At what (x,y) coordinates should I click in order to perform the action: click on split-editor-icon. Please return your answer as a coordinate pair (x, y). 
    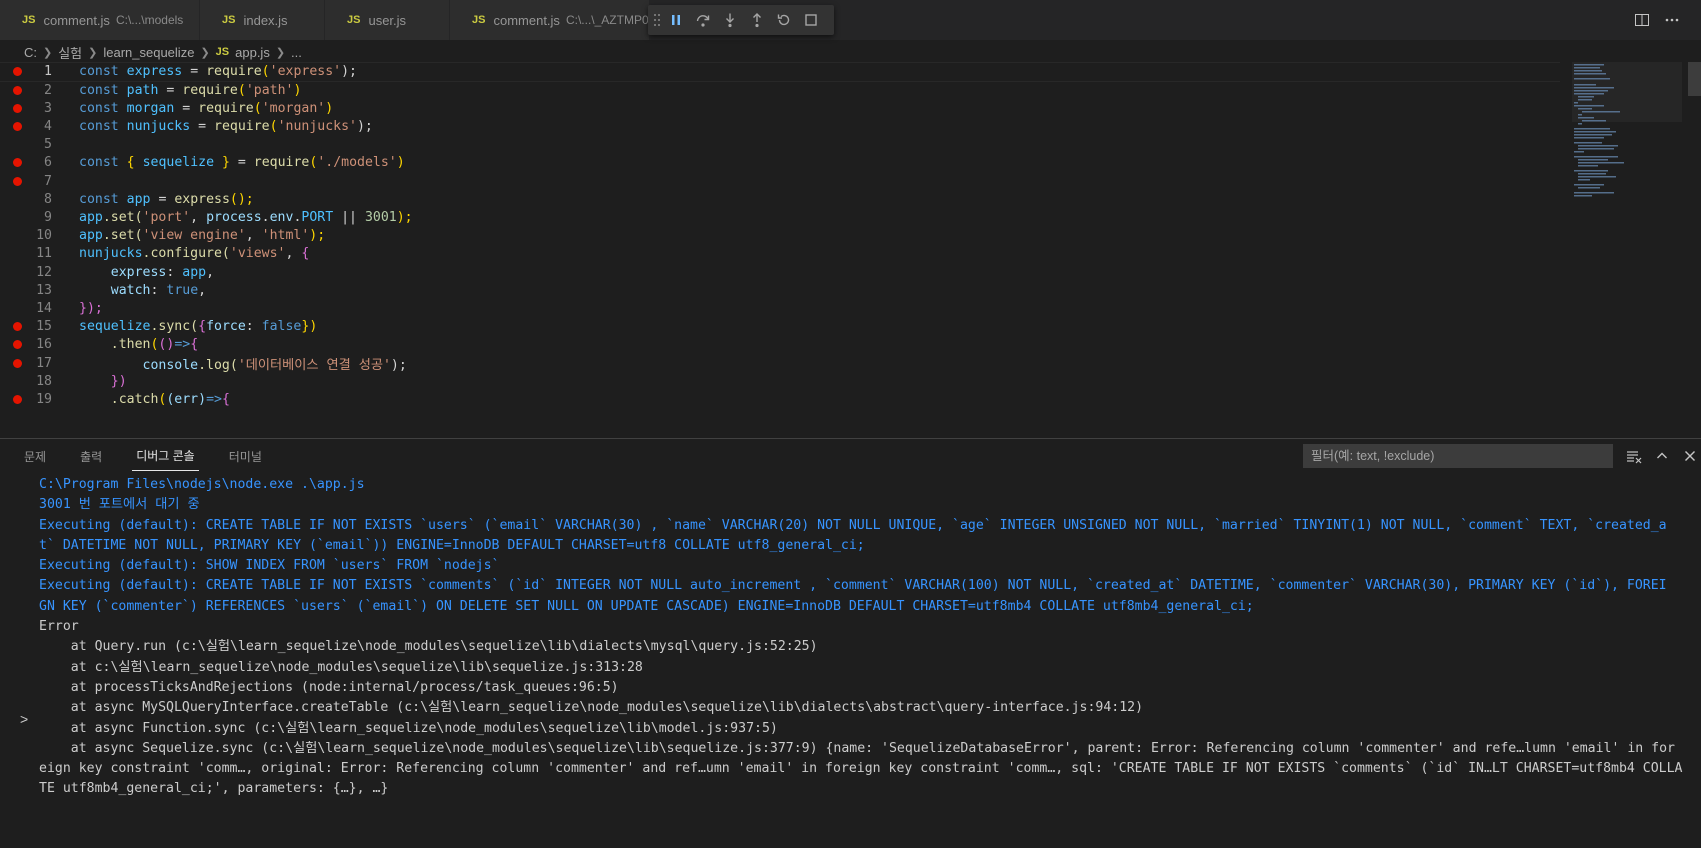
    Looking at the image, I should click on (1642, 20).